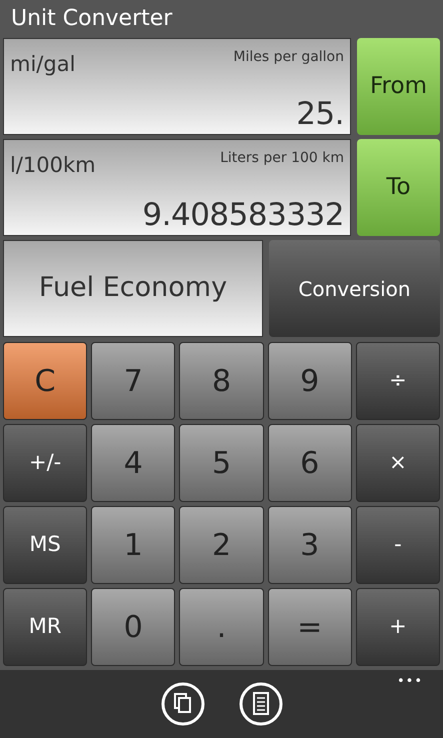  I want to click on keypad-key: ., so click(221, 627).